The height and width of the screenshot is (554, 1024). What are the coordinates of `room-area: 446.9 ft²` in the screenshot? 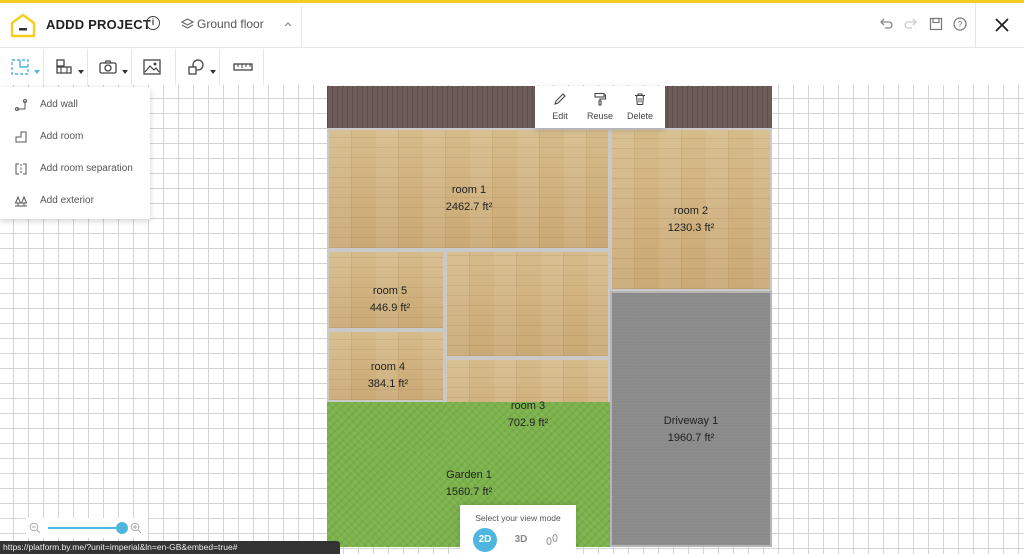 It's located at (390, 308).